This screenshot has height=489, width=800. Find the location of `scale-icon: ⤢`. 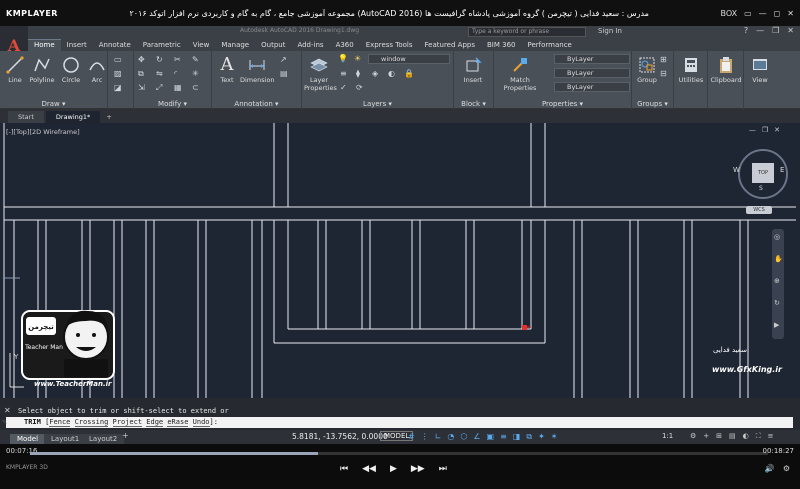

scale-icon: ⤢ is located at coordinates (159, 88).